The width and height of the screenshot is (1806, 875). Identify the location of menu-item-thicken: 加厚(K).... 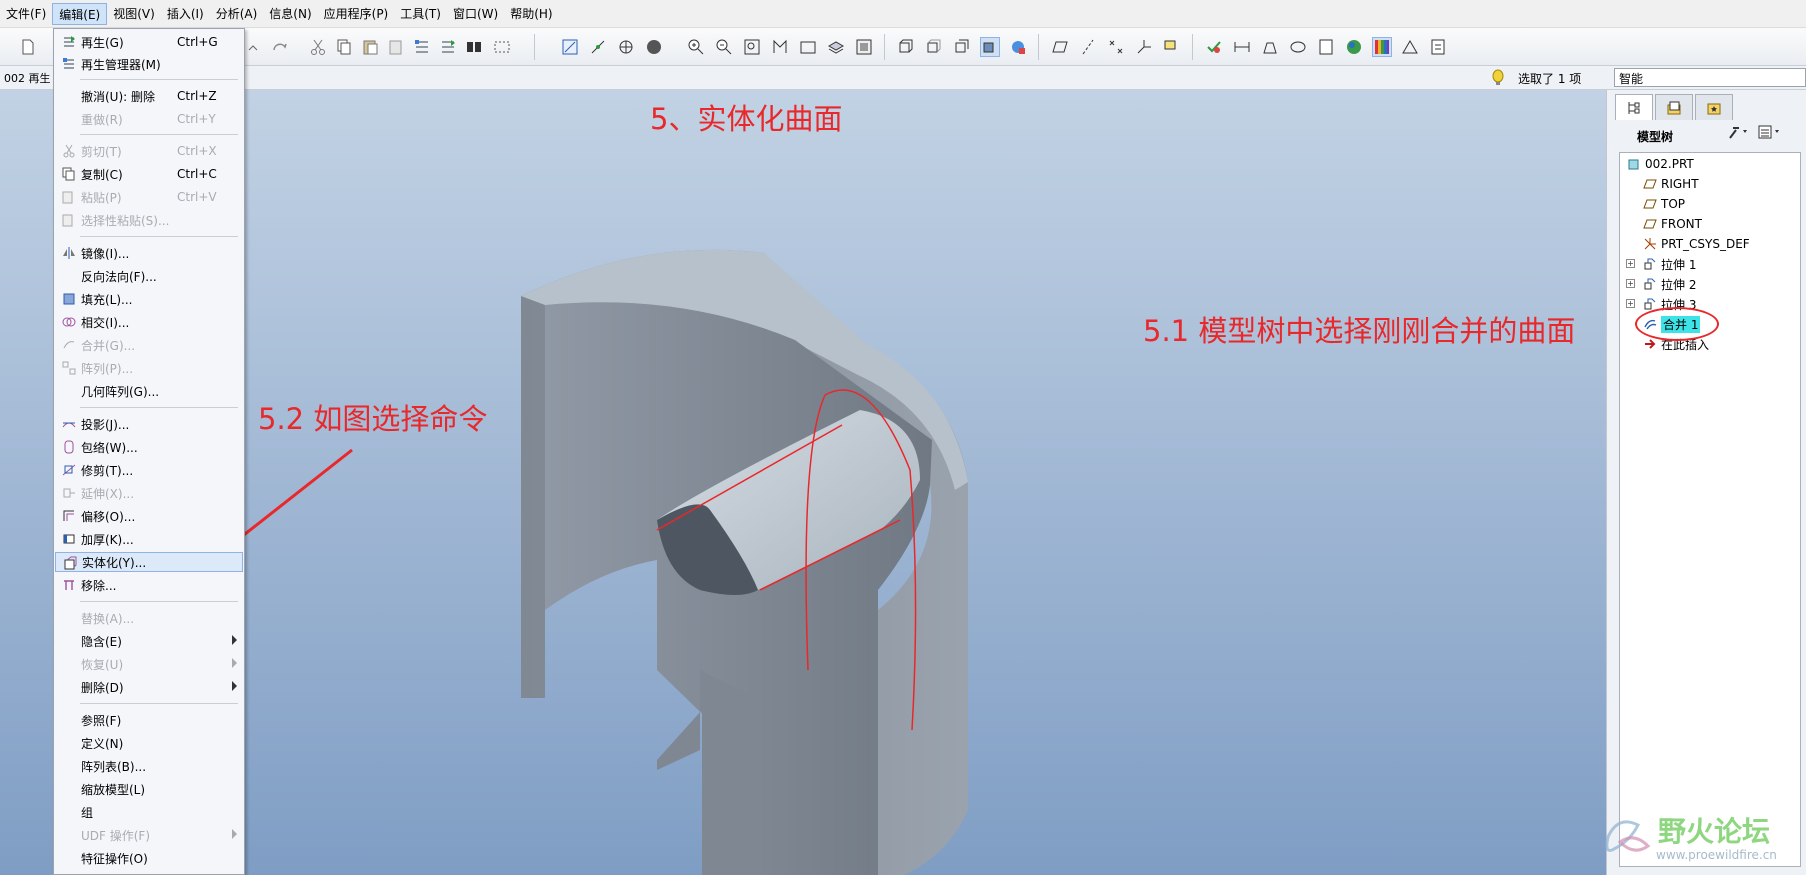
(149, 539).